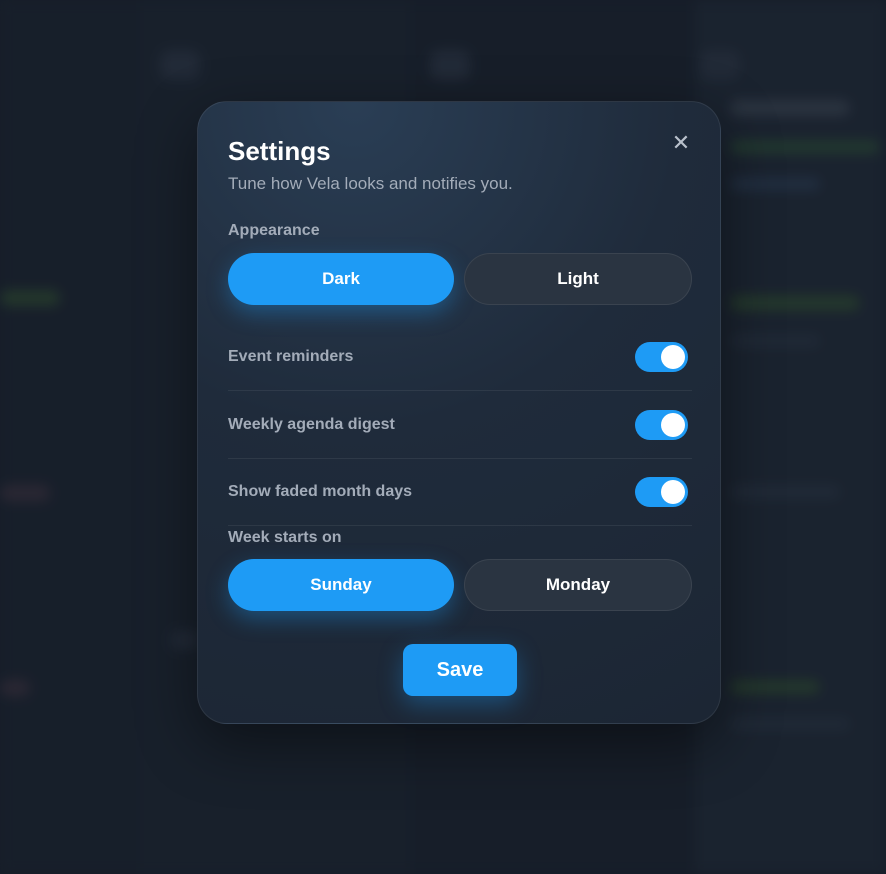  I want to click on week-start-sunday-button: Sunday, so click(341, 585).